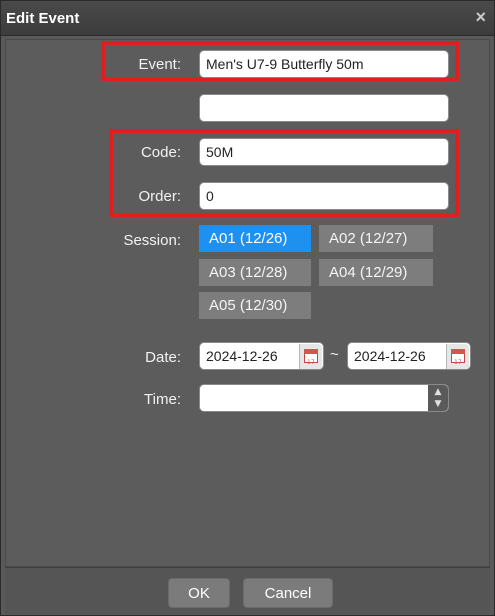  I want to click on session-label: Session:, so click(152, 240).